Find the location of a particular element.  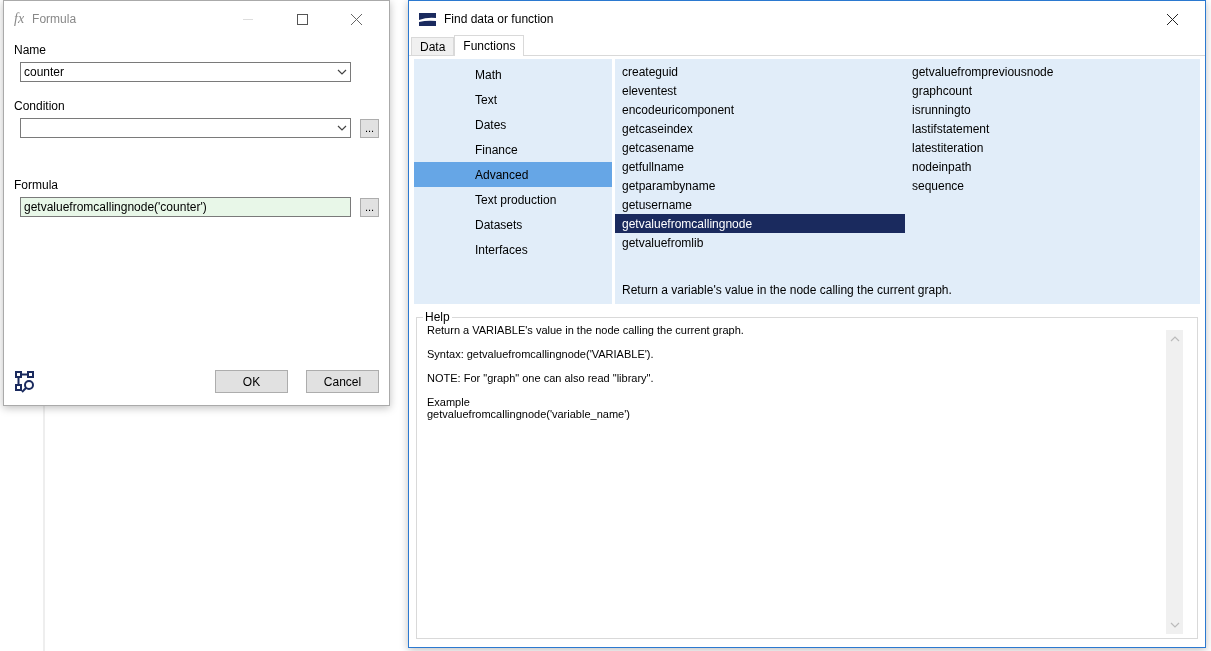

function-item: getcasename is located at coordinates (760, 147).